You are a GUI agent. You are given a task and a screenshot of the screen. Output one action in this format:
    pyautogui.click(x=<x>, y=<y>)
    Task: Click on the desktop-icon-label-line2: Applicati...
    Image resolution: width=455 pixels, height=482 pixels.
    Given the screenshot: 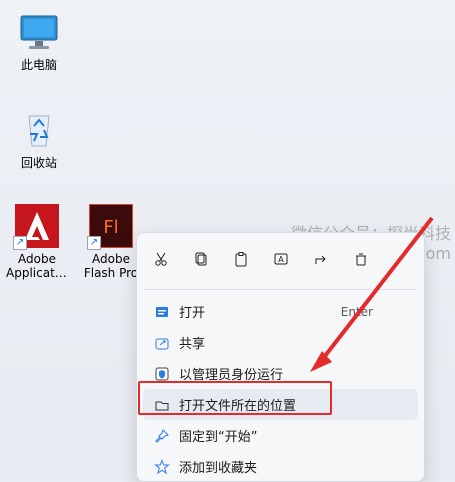 What is the action you would take?
    pyautogui.click(x=37, y=273)
    